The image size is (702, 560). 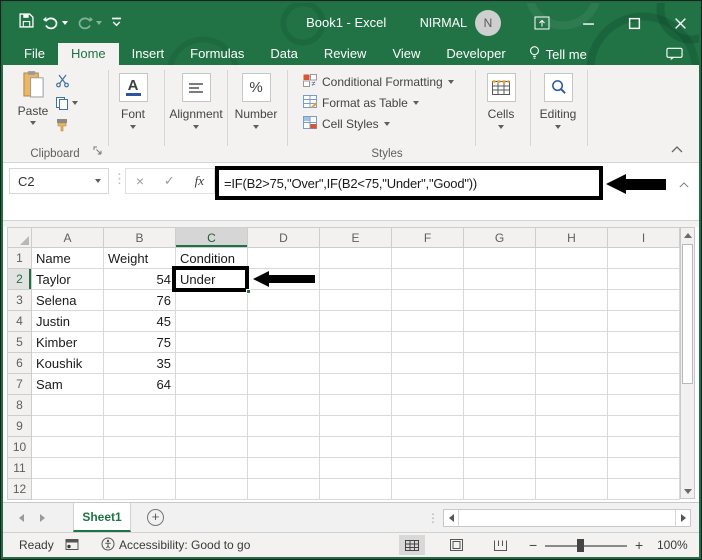 What do you see at coordinates (501, 101) in the screenshot?
I see `cells-group-button: Cells` at bounding box center [501, 101].